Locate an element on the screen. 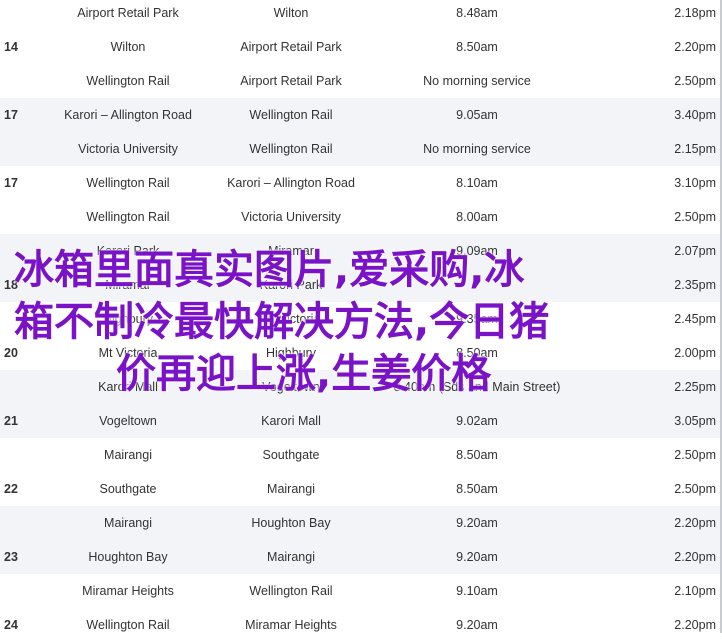  headline-line: 价再迎上涨,生姜价格 is located at coordinates (304, 374).